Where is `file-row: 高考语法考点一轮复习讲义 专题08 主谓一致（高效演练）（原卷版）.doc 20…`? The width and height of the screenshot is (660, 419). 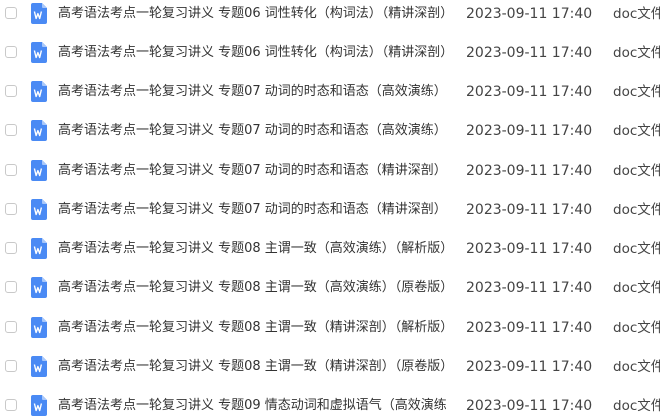 file-row: 高考语法考点一轮复习讲义 专题08 主谓一致（高效演练）（原卷版）.doc 20… is located at coordinates (330, 287).